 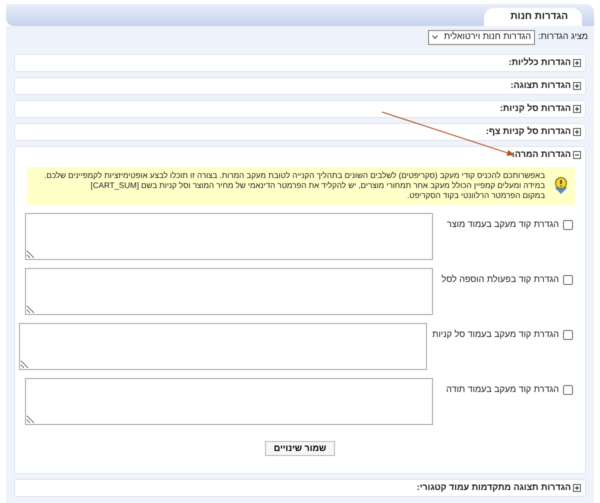 I want to click on save-button: שמור שינויים, so click(x=300, y=448).